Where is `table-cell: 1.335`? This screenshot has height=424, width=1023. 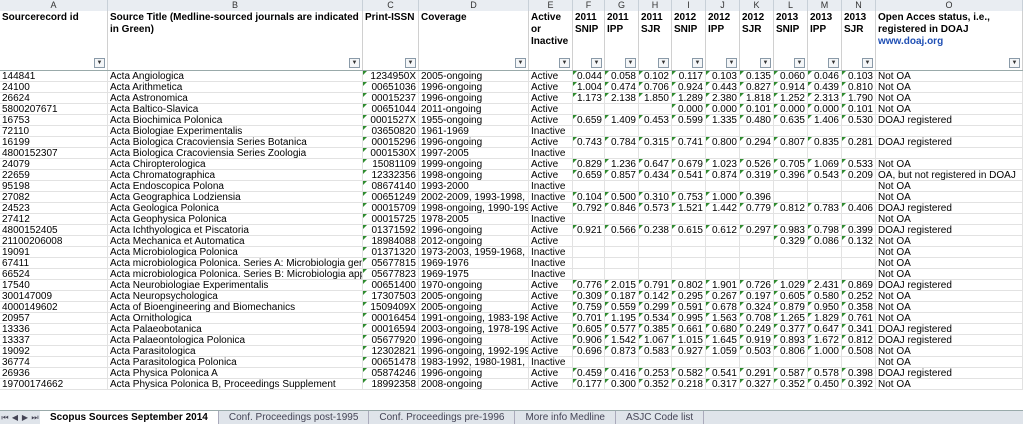
table-cell: 1.335 is located at coordinates (723, 120).